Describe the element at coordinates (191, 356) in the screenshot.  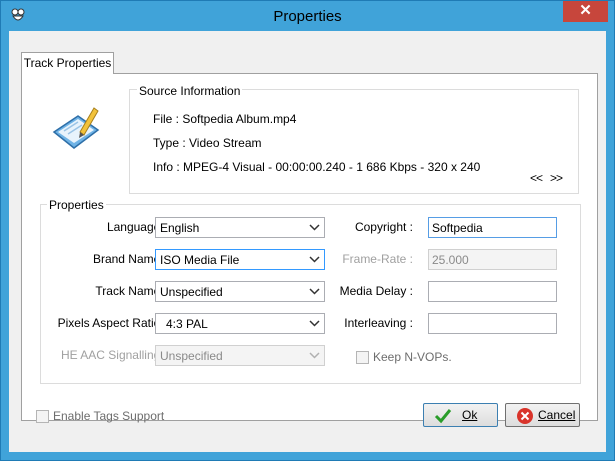
I see `he-aac-signalling-value: Unspecified` at that location.